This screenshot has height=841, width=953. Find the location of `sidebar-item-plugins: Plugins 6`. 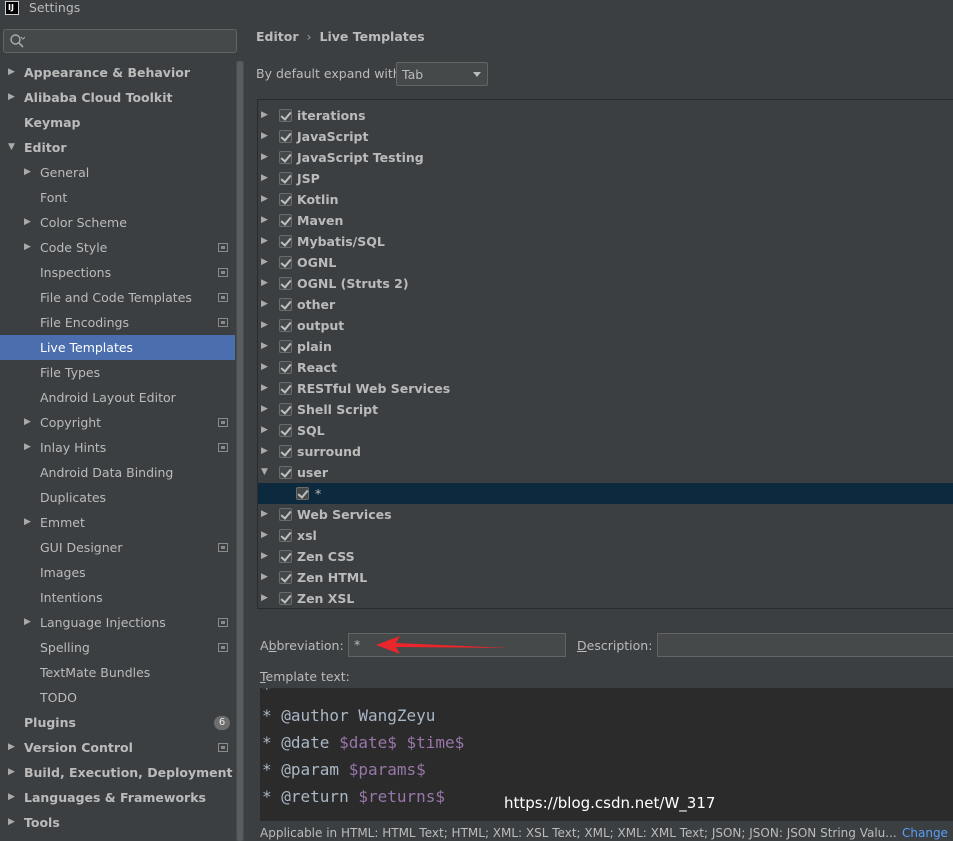

sidebar-item-plugins: Plugins 6 is located at coordinates (117, 722).